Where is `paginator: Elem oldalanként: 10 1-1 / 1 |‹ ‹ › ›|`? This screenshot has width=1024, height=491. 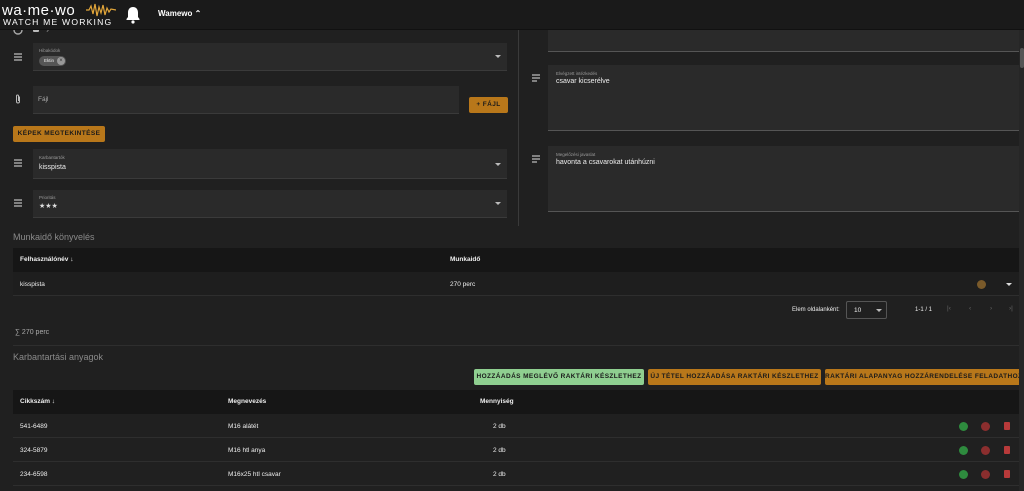
paginator: Elem oldalanként: 10 1-1 / 1 |‹ ‹ › ›| is located at coordinates (516, 310).